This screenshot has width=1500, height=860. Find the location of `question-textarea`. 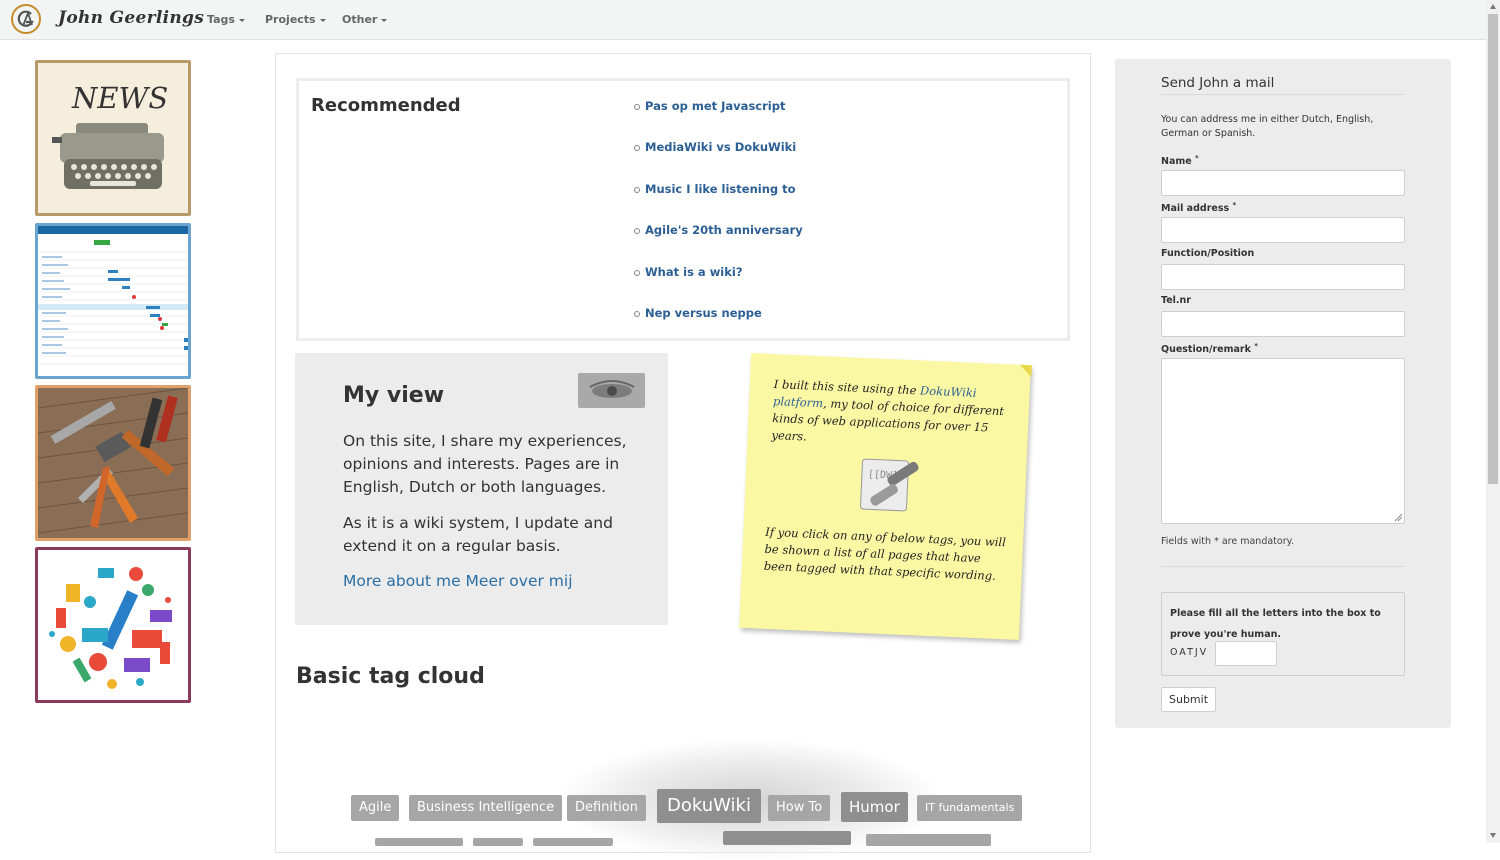

question-textarea is located at coordinates (1283, 441).